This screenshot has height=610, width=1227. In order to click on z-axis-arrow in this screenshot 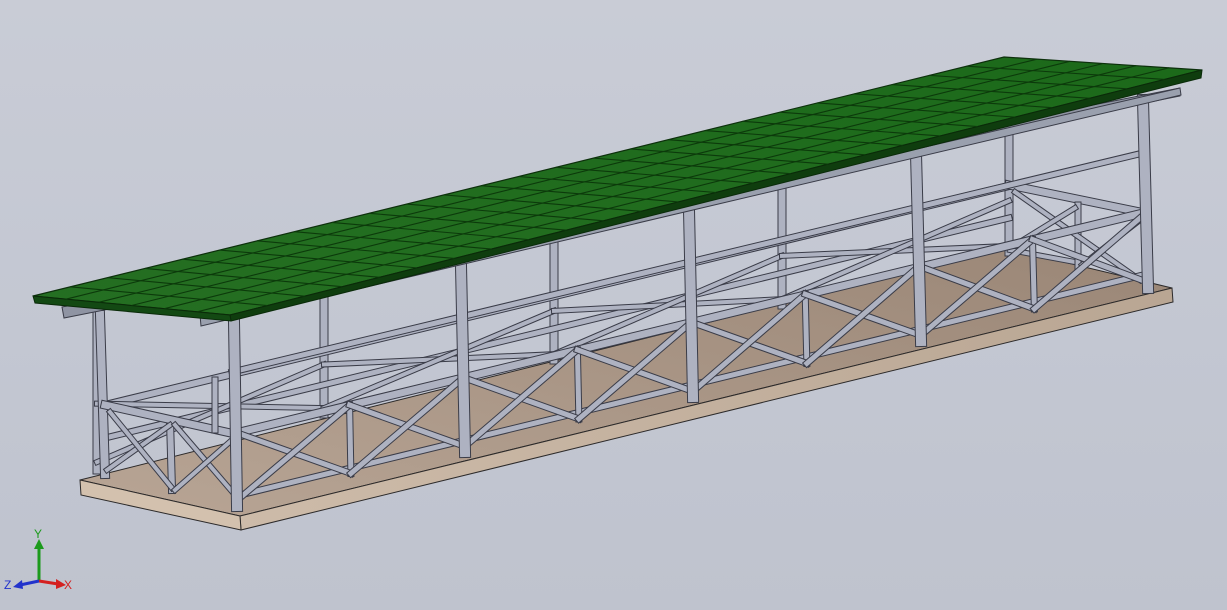, I will do `click(26, 584)`.